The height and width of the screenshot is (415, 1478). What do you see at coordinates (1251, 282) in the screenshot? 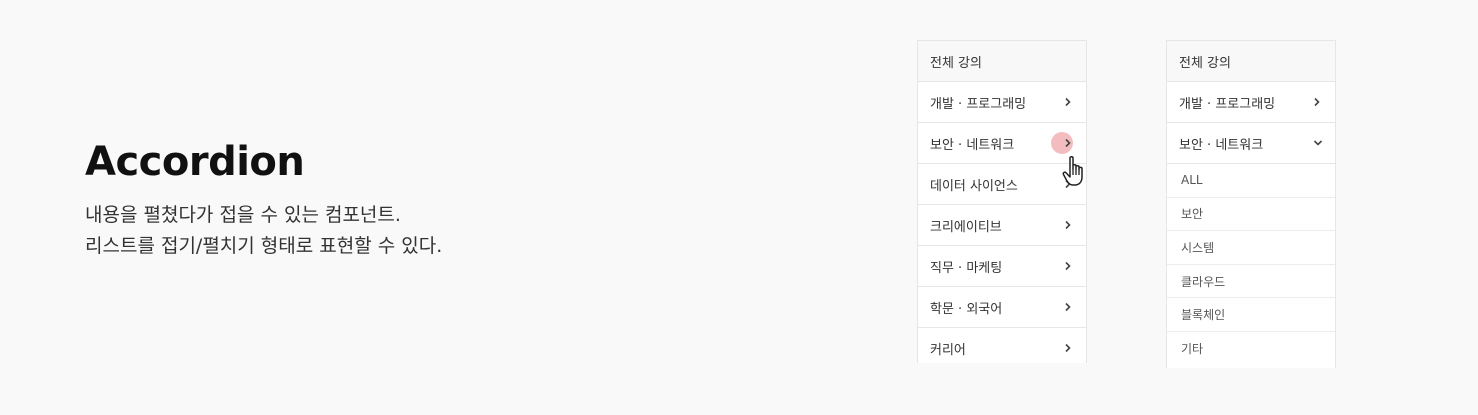
I see `sub-item-cloud: 클라우드` at bounding box center [1251, 282].